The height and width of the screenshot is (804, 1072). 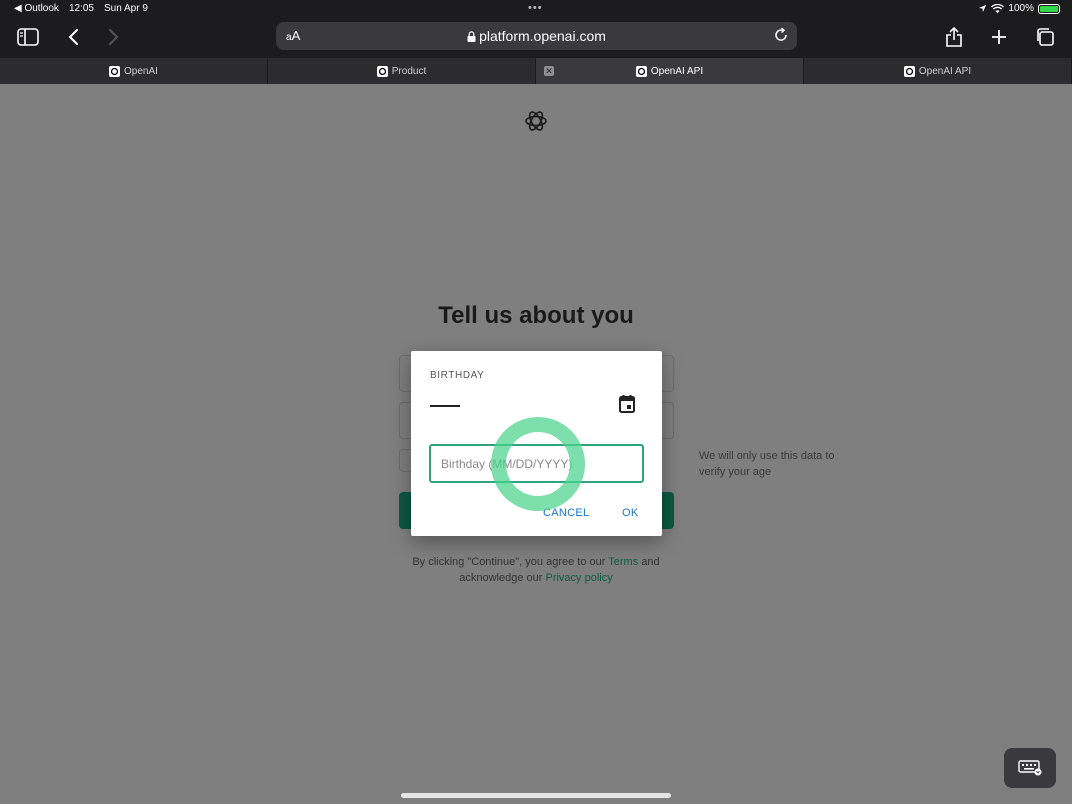 What do you see at coordinates (114, 37) in the screenshot?
I see `forward-button-icon` at bounding box center [114, 37].